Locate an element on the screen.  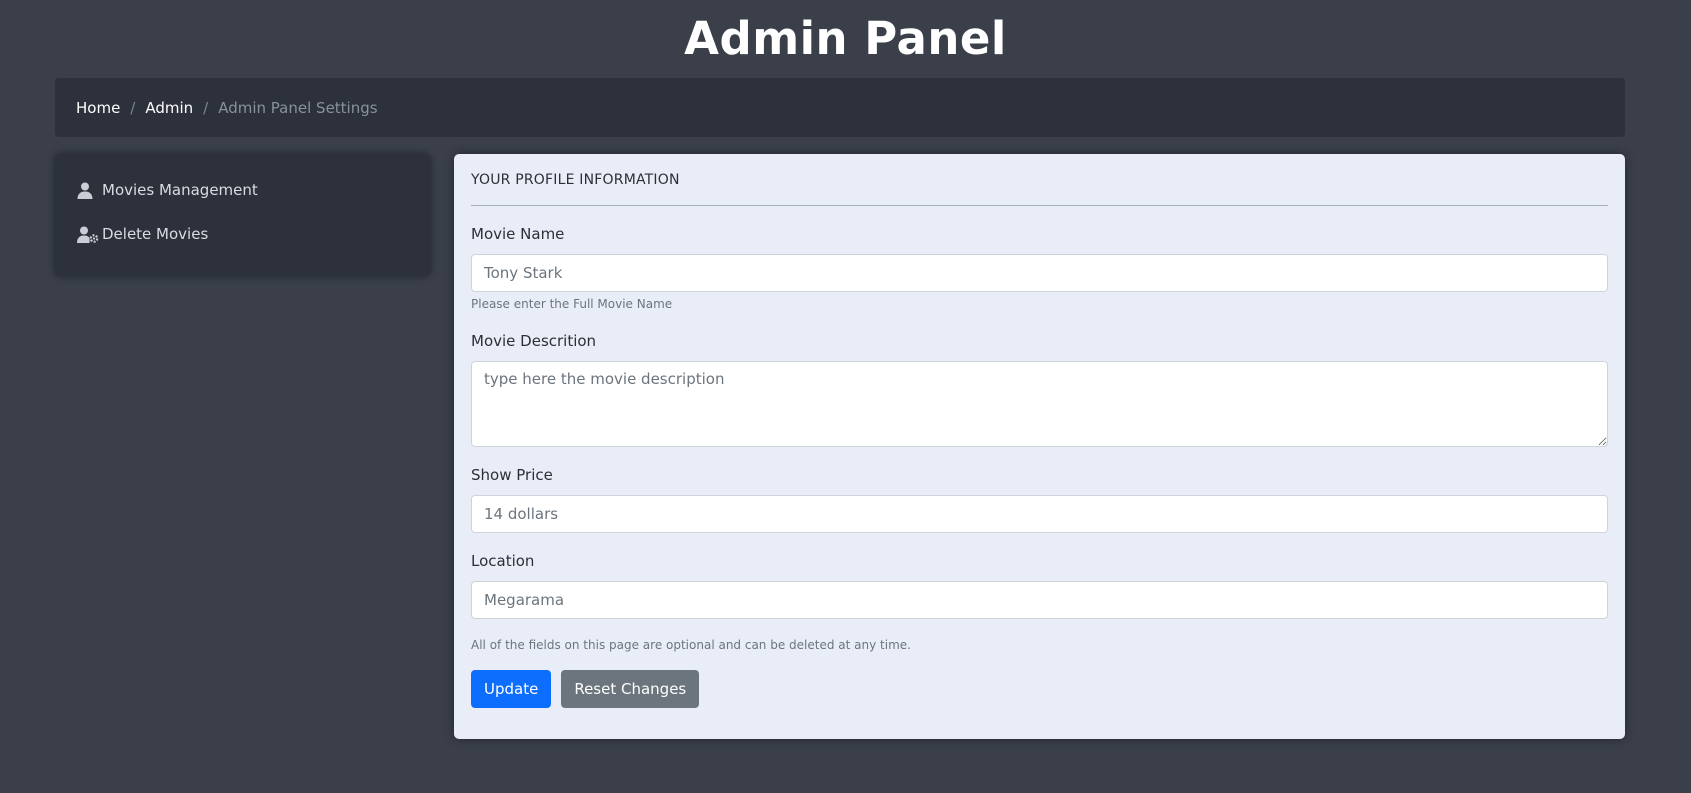
sidebar-item-delete-movies: Delete Movies is located at coordinates (253, 234).